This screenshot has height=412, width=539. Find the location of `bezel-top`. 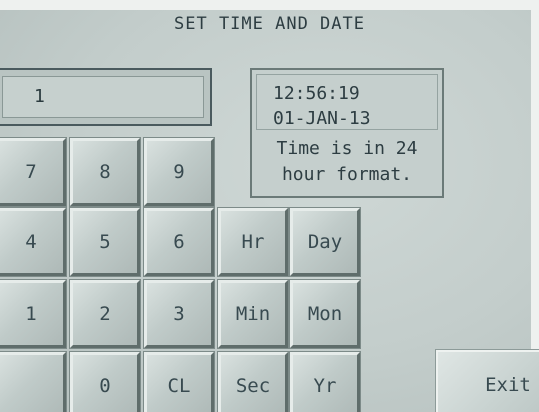

bezel-top is located at coordinates (269, 5).